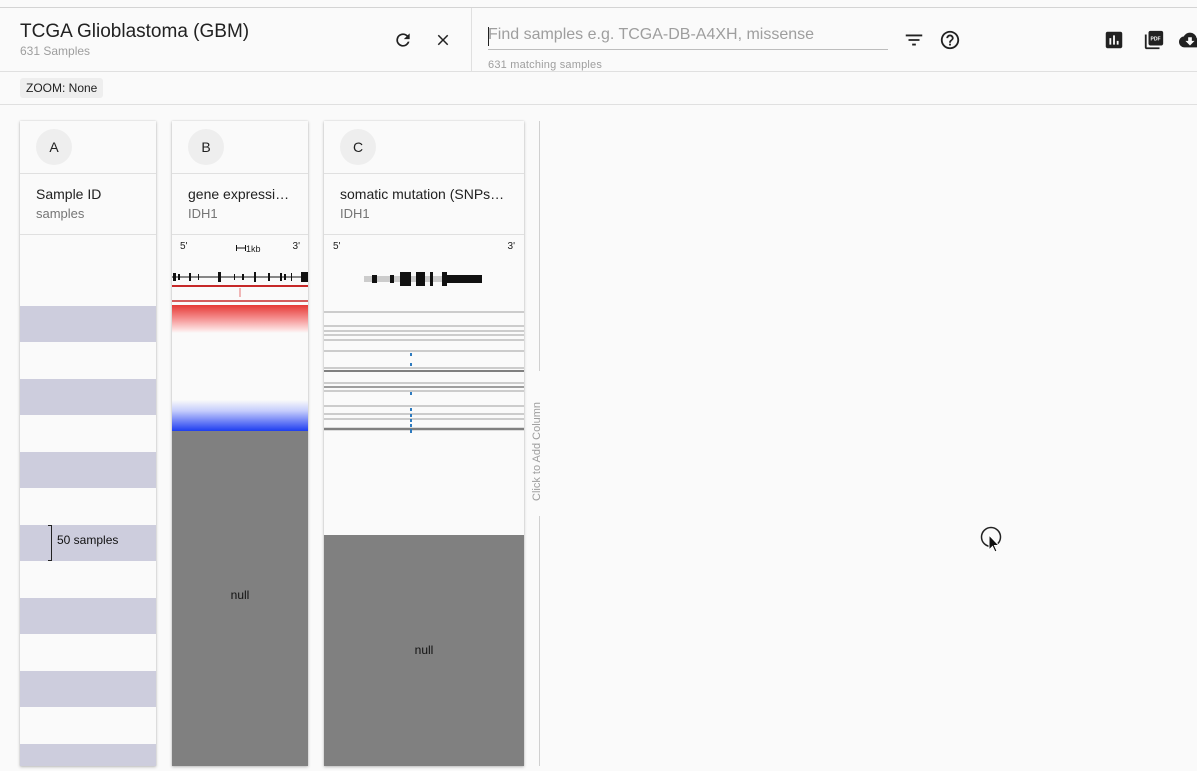 The width and height of the screenshot is (1197, 771). I want to click on bar-chart-icon, so click(1114, 40).